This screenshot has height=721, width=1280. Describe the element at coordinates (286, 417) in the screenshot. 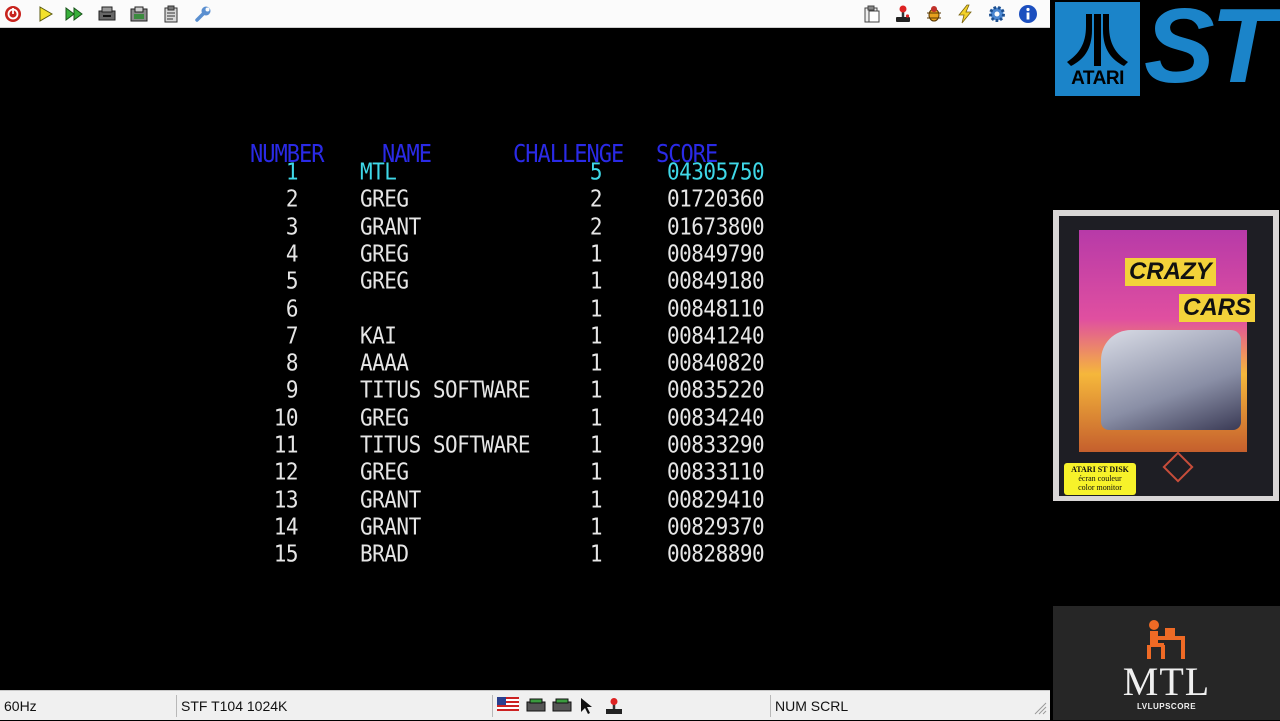

I see `rank-number: 10` at that location.